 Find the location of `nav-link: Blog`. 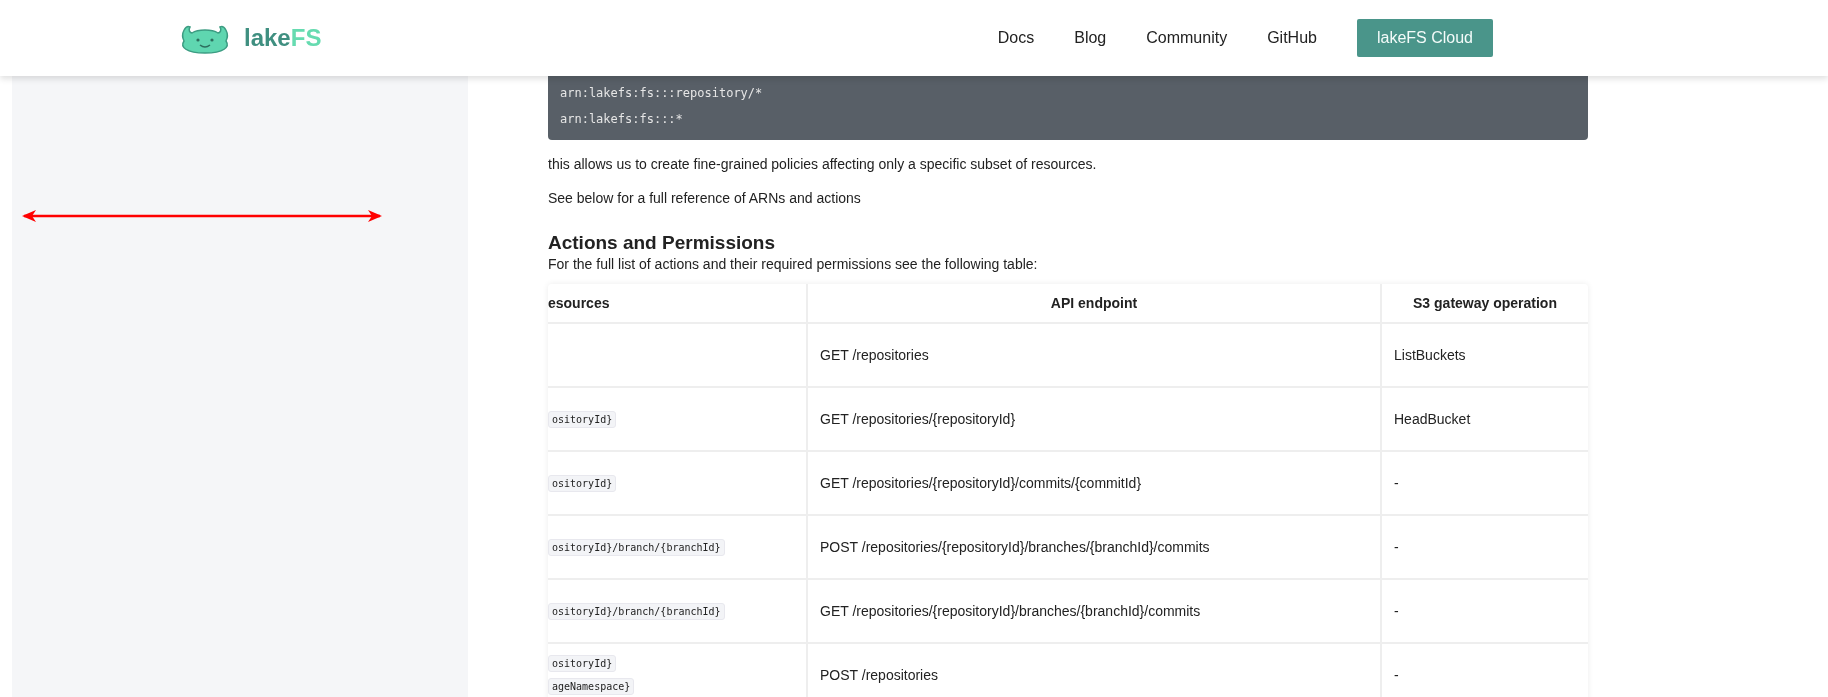

nav-link: Blog is located at coordinates (1090, 38).